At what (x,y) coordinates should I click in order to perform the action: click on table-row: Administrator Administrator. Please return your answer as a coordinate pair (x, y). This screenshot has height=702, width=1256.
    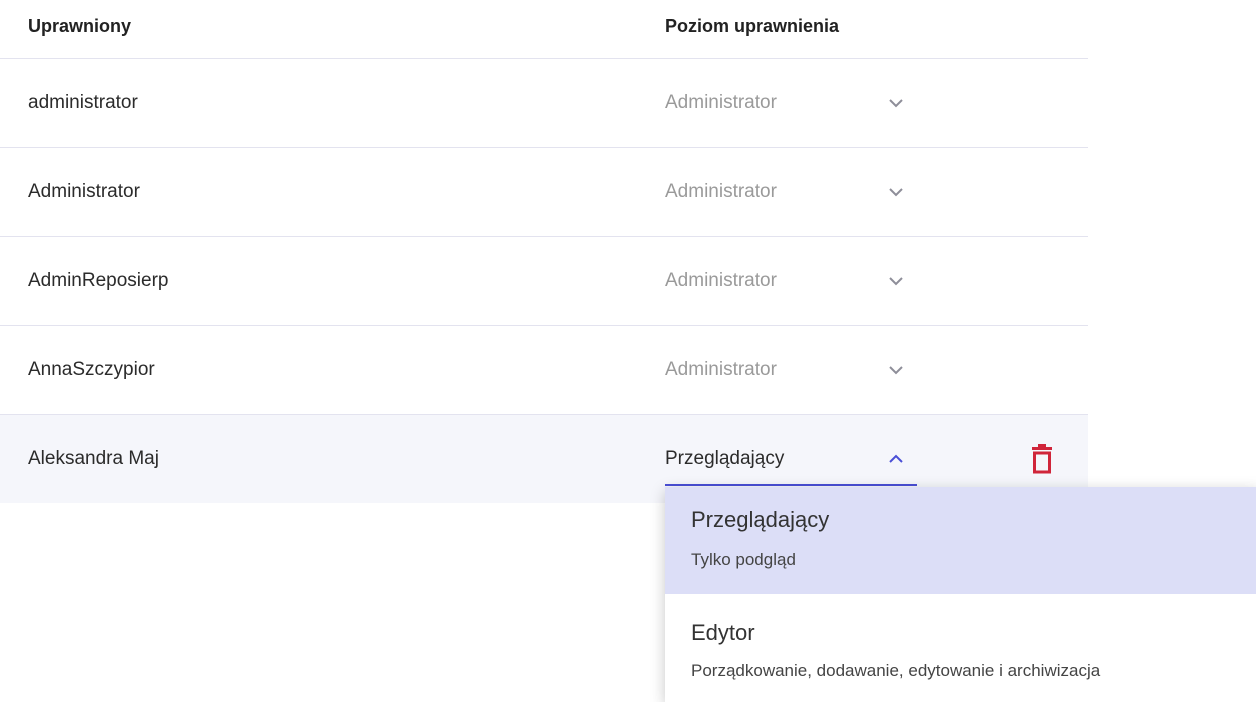
    Looking at the image, I should click on (544, 192).